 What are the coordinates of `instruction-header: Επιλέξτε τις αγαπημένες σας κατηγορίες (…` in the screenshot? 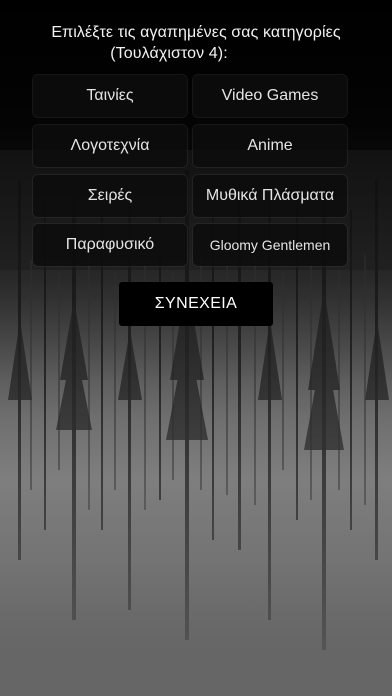 It's located at (196, 43).